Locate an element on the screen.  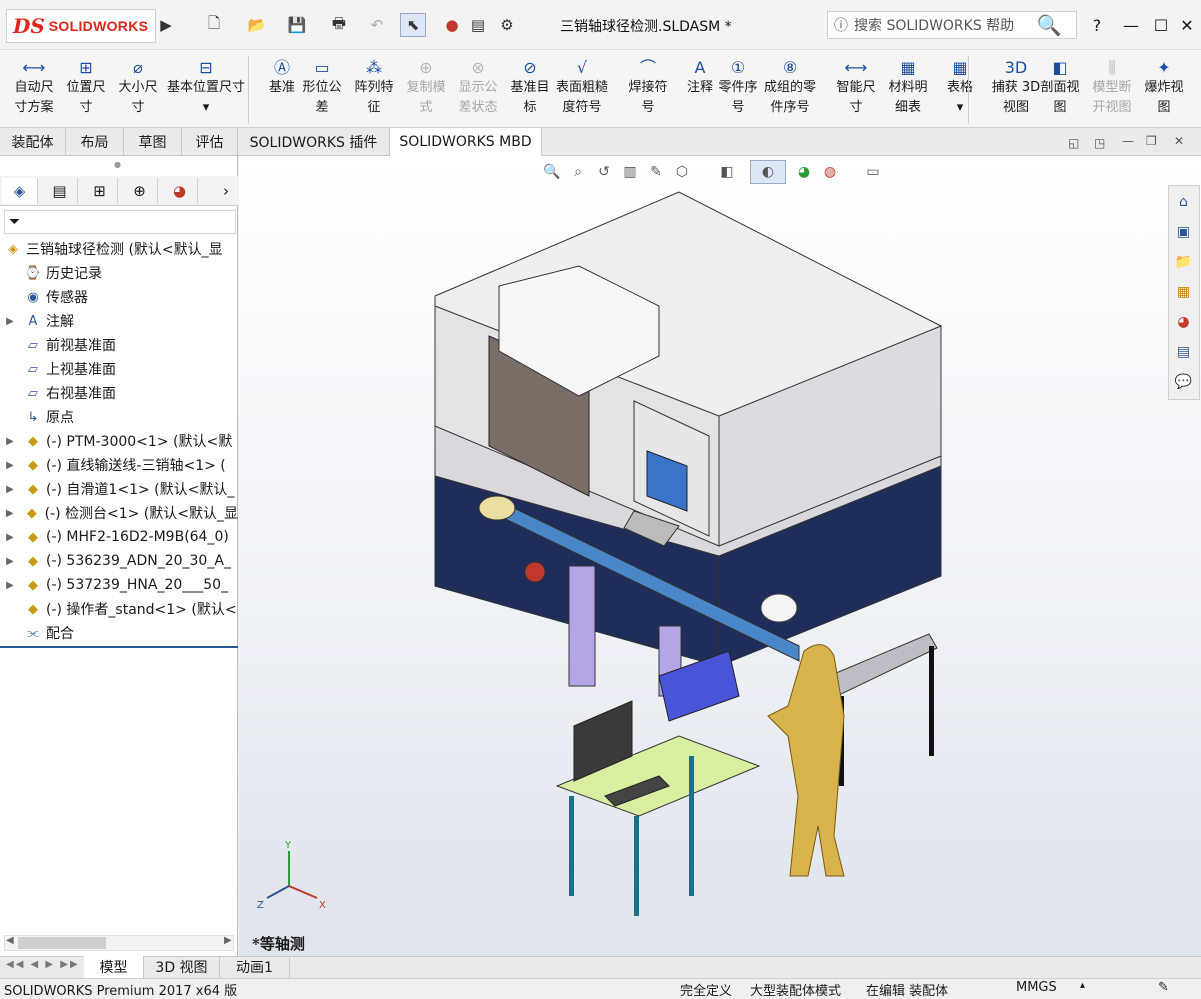
tree-item: ⫘ 配合 is located at coordinates (119, 633).